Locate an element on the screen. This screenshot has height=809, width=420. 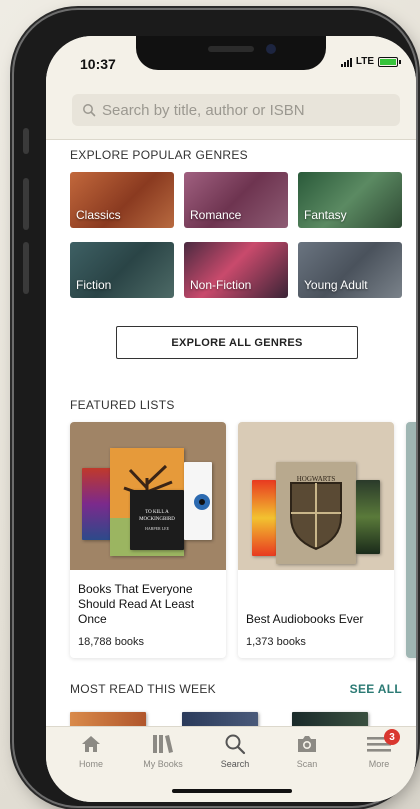
list-book-count: 1,373 books is located at coordinates (276, 642).